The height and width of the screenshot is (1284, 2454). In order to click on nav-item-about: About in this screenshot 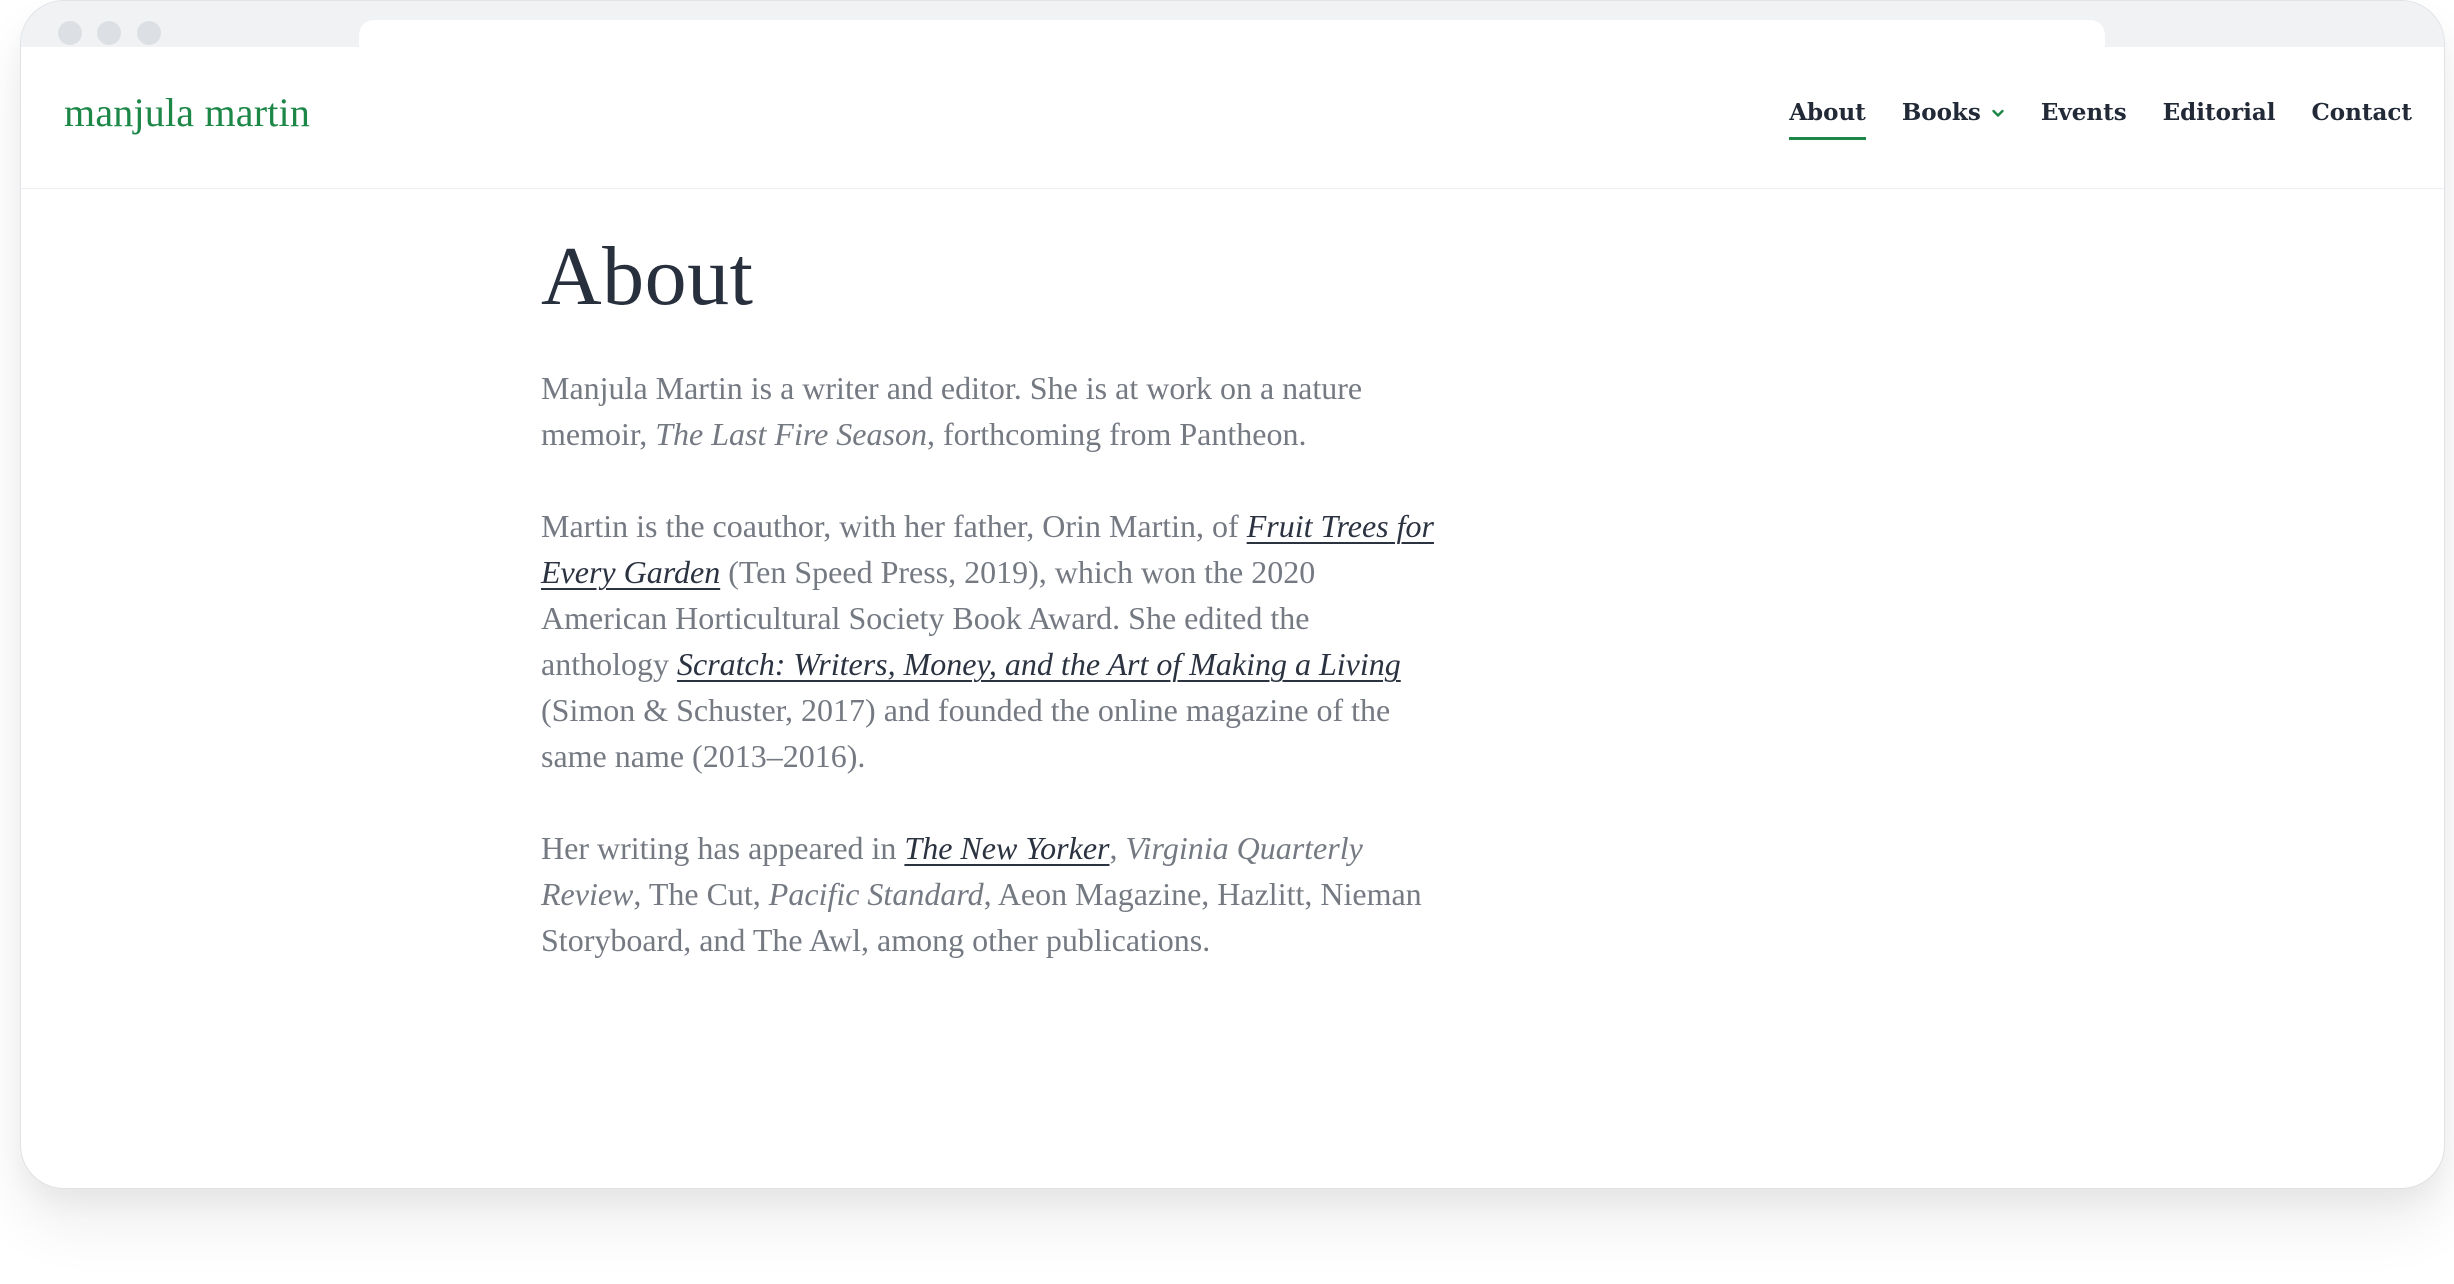, I will do `click(1827, 119)`.